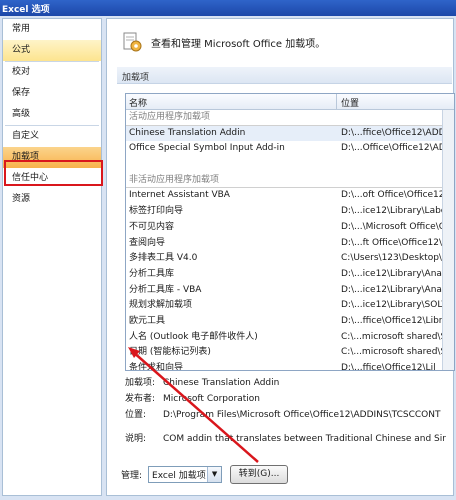  I want to click on addin-location: D:\...oft Office\Office12\Lil, so click(397, 195).